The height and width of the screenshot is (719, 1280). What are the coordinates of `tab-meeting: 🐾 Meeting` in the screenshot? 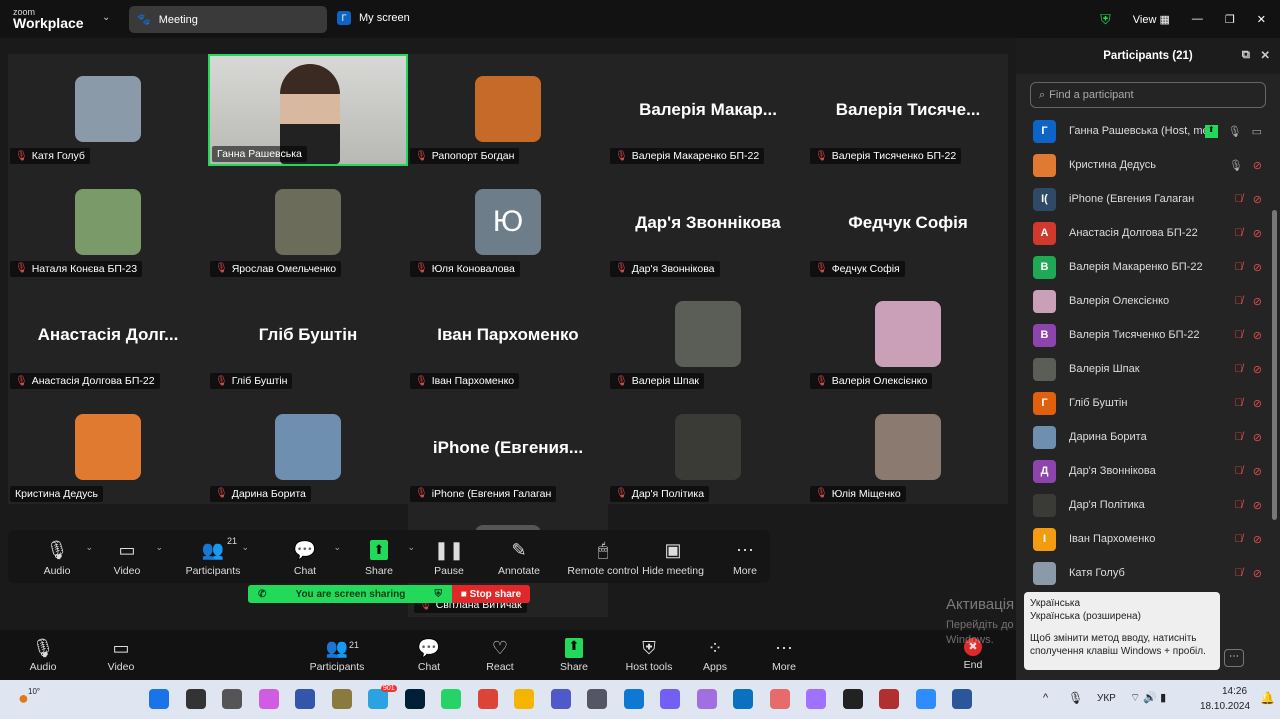 It's located at (228, 19).